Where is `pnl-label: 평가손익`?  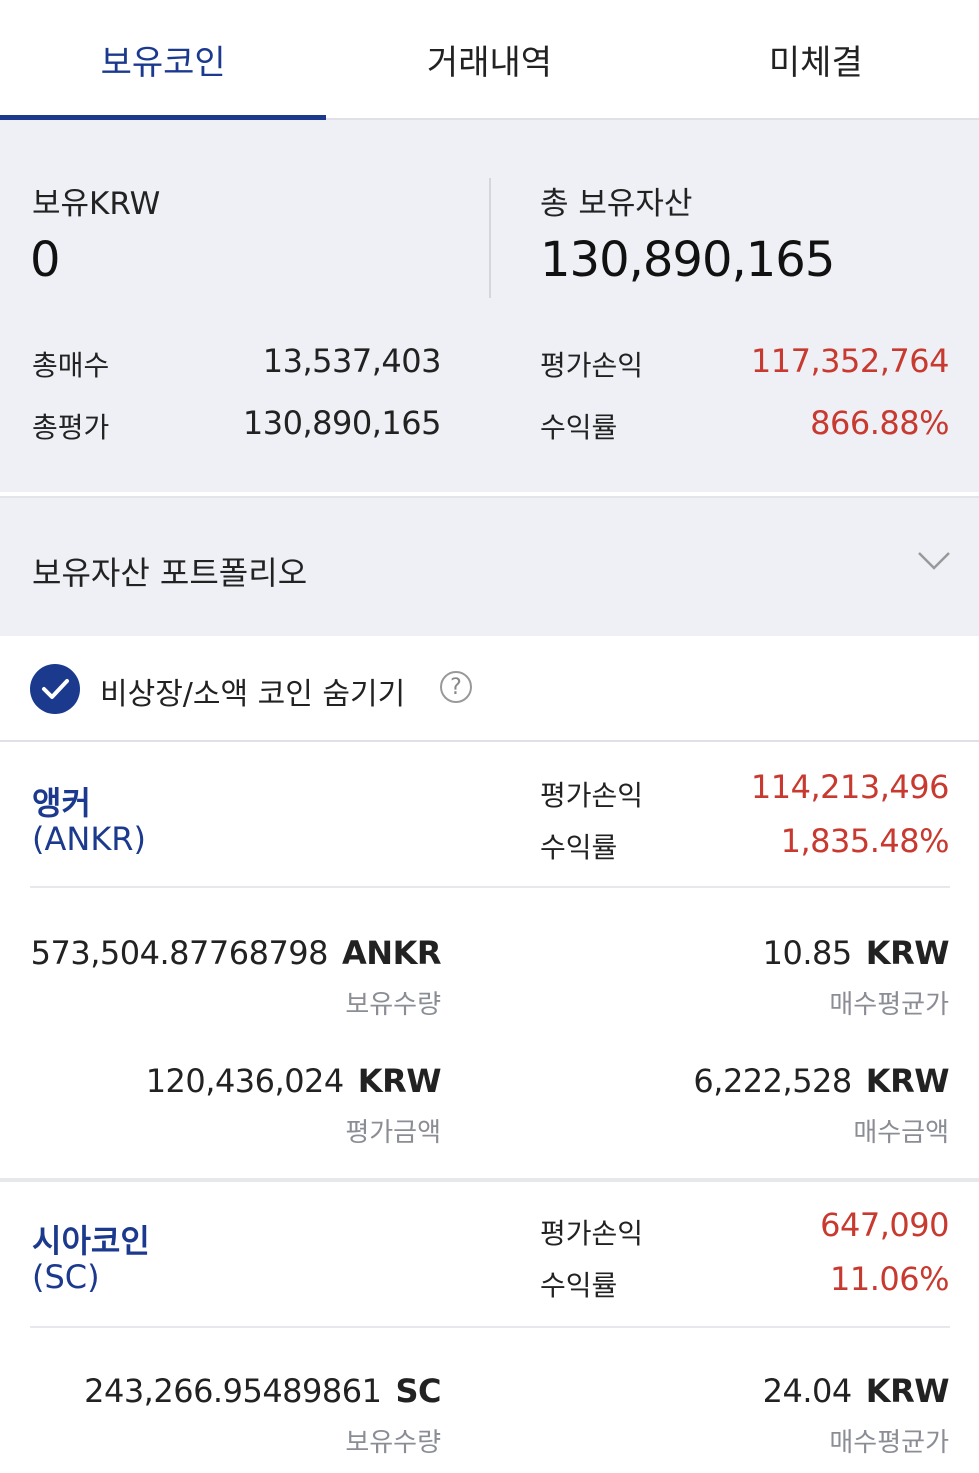 pnl-label: 평가손익 is located at coordinates (592, 365).